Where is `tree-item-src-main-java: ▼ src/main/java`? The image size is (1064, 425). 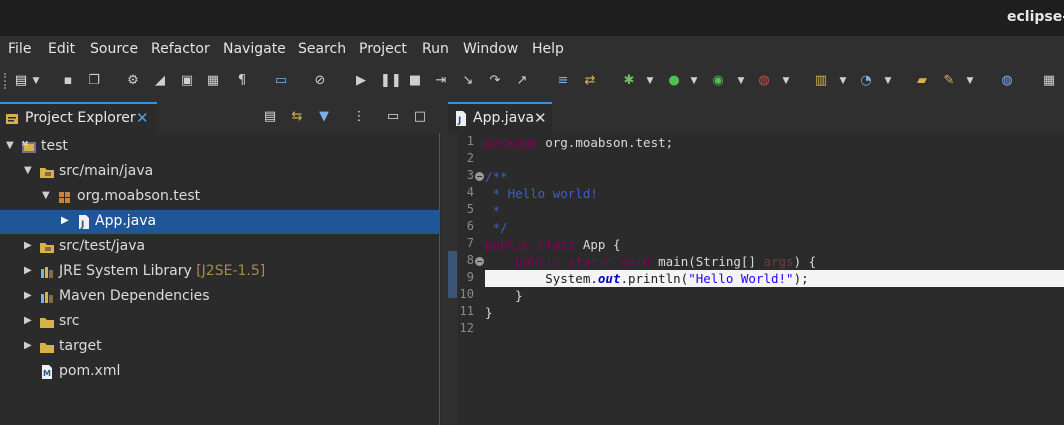 tree-item-src-main-java: ▼ src/main/java is located at coordinates (220, 172).